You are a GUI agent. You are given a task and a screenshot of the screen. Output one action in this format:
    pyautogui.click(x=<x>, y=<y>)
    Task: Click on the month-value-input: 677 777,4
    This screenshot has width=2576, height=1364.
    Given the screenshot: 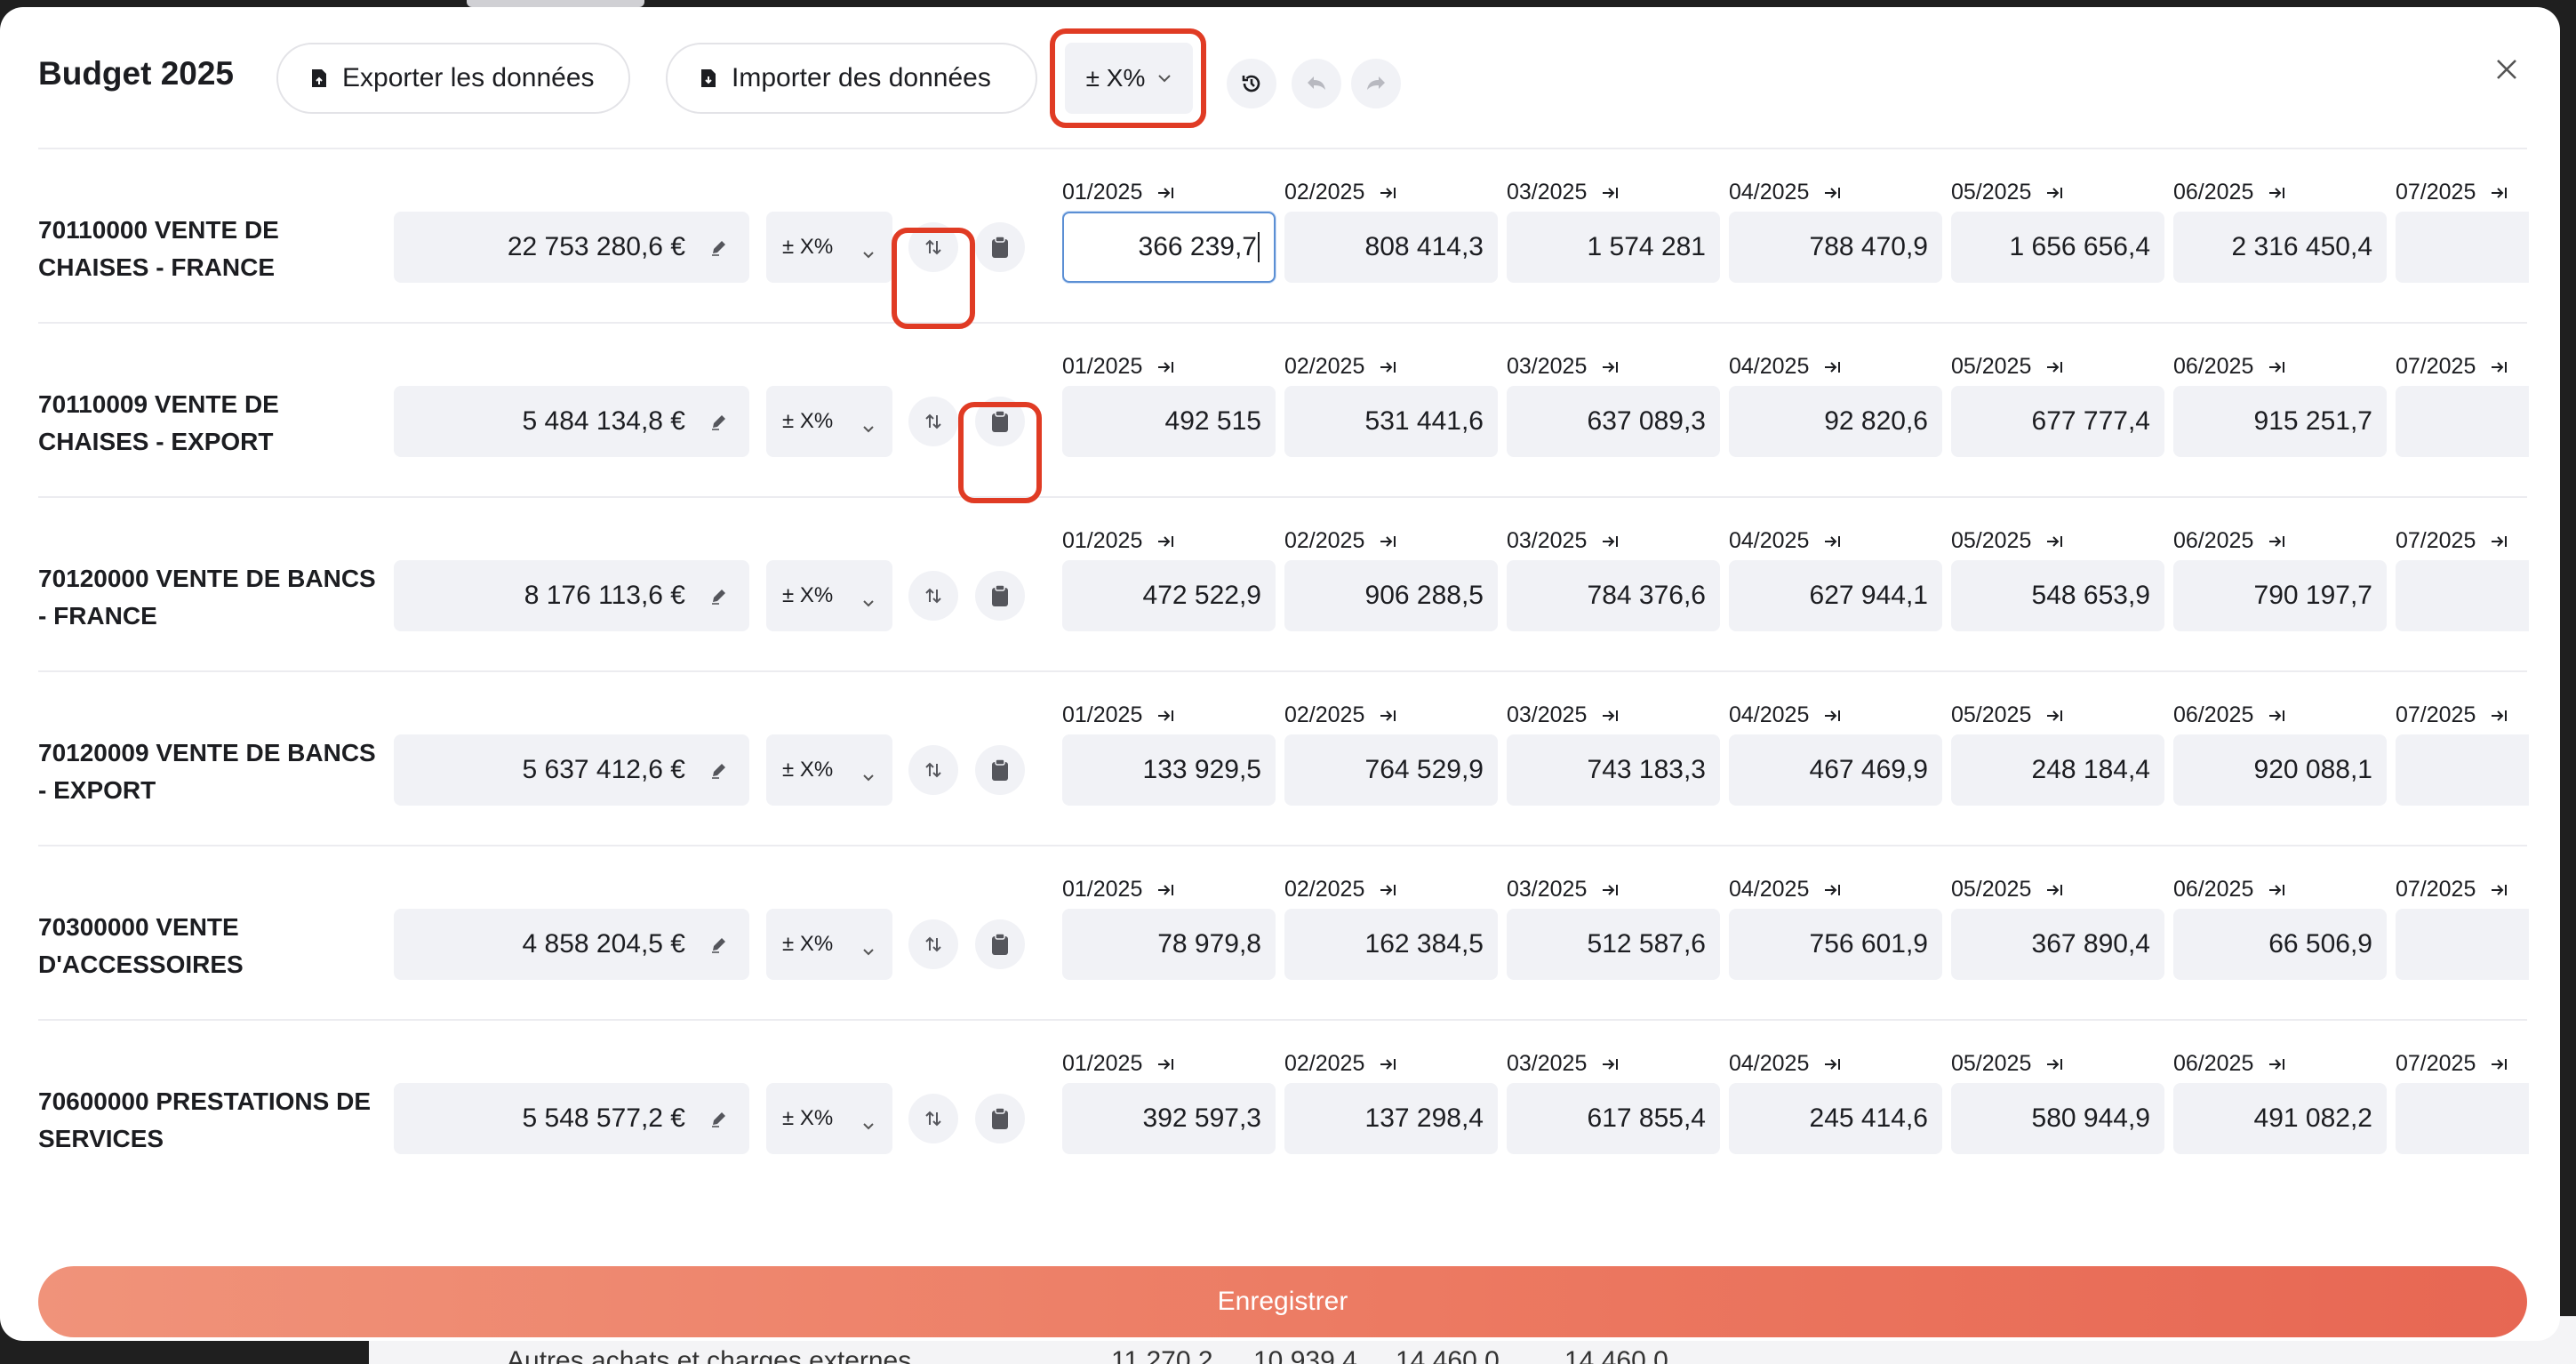 What is the action you would take?
    pyautogui.click(x=2057, y=421)
    